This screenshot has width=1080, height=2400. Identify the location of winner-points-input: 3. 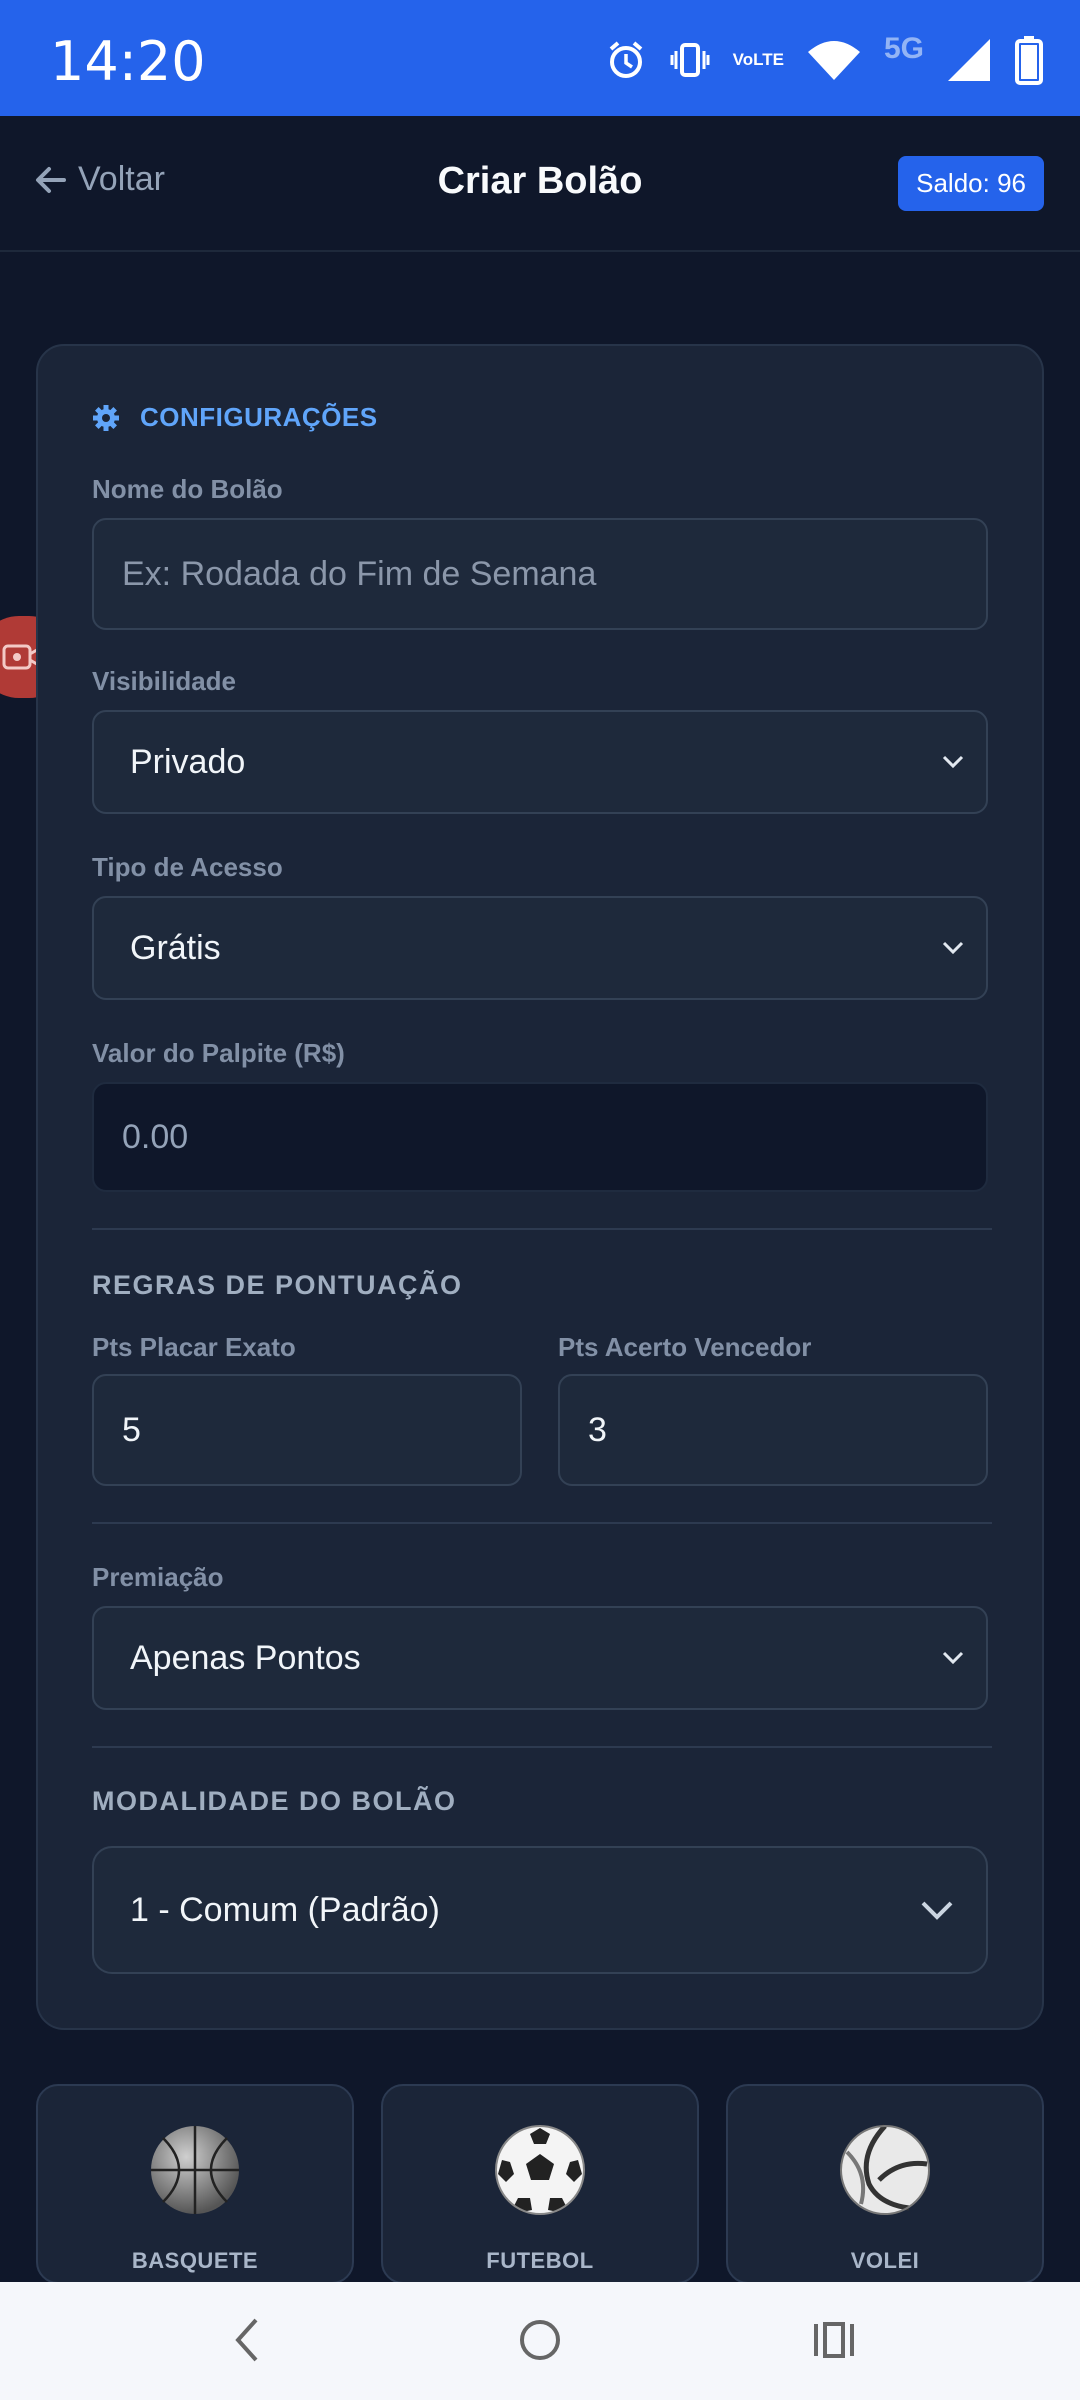
(773, 1430).